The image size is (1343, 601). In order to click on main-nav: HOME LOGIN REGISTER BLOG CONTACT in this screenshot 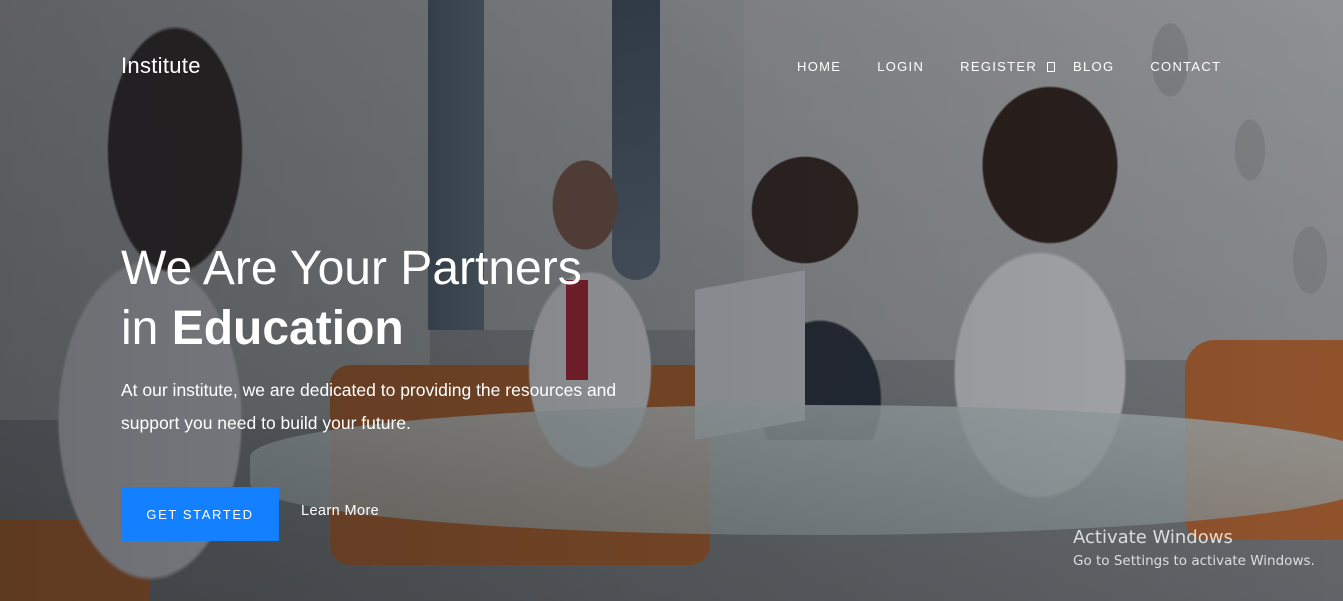, I will do `click(1009, 66)`.